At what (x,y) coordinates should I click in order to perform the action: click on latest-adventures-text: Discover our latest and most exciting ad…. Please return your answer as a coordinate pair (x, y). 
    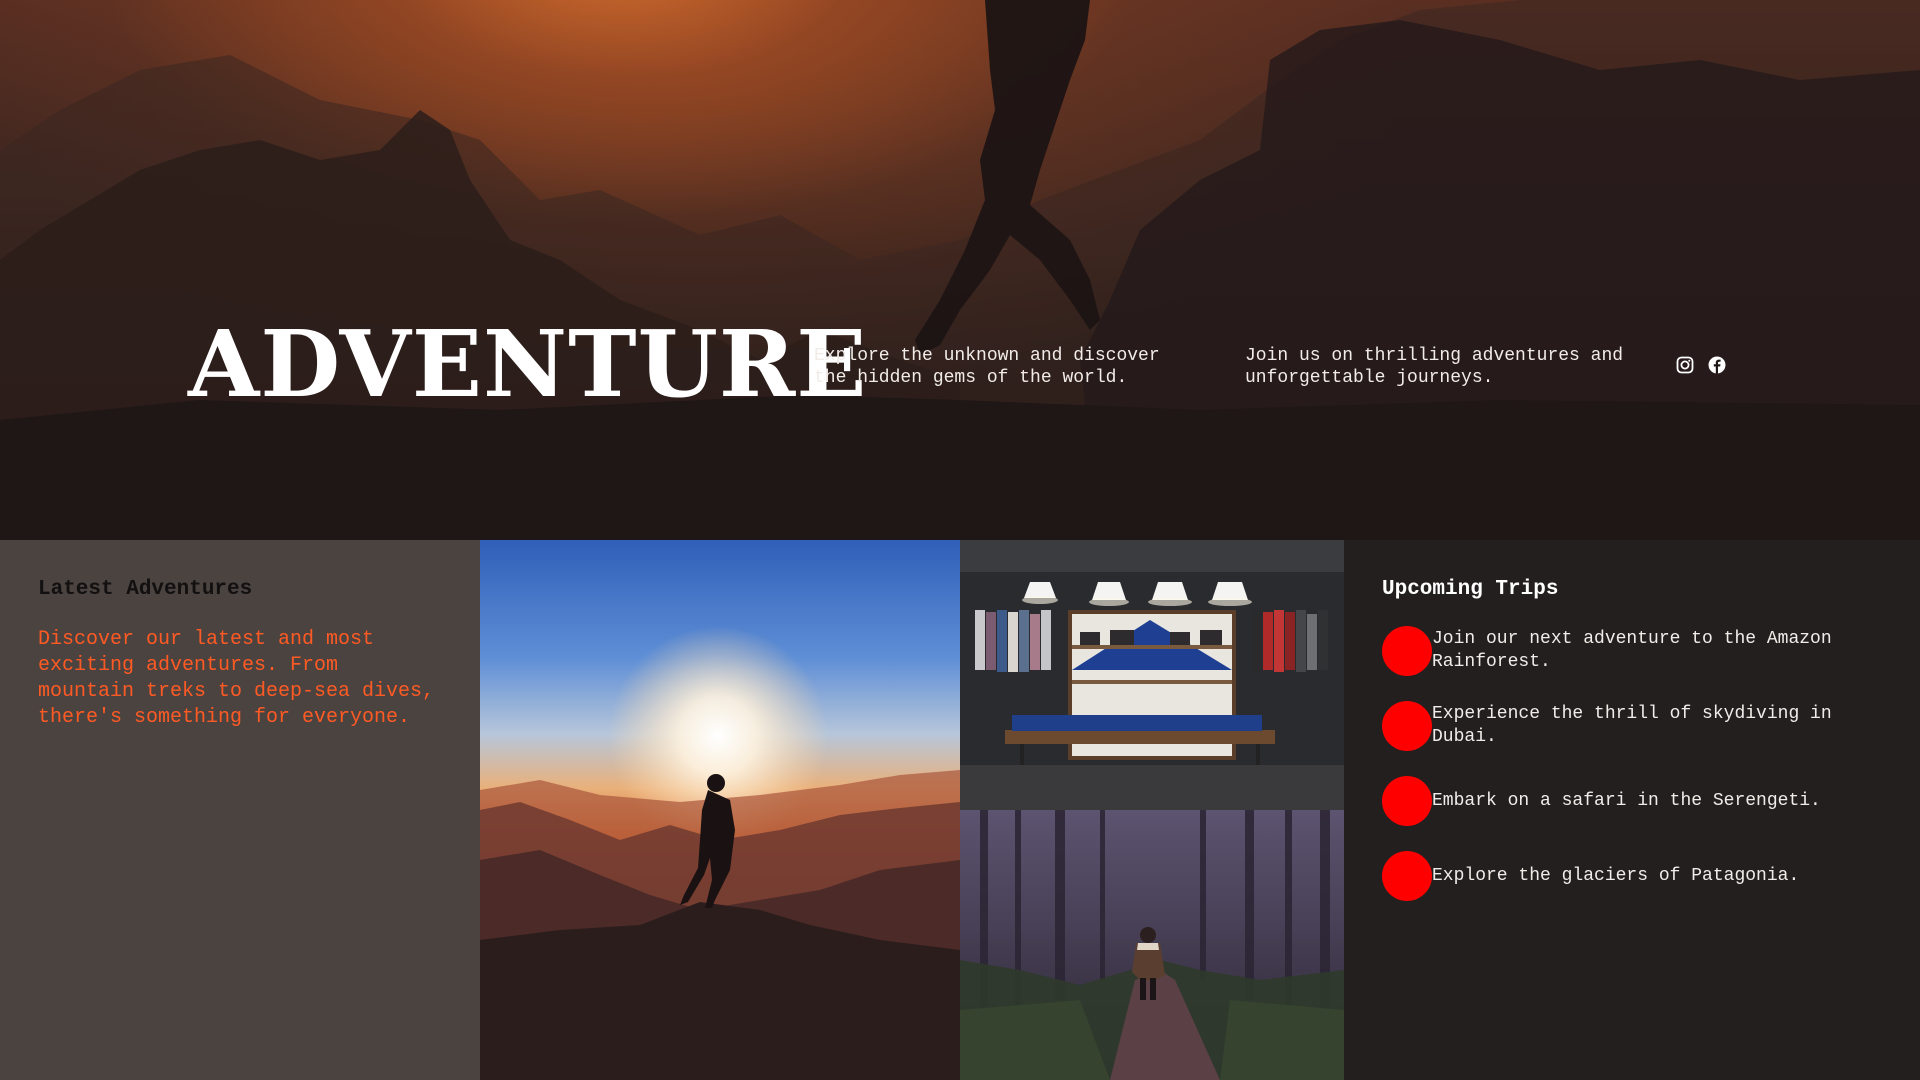
    Looking at the image, I should click on (236, 678).